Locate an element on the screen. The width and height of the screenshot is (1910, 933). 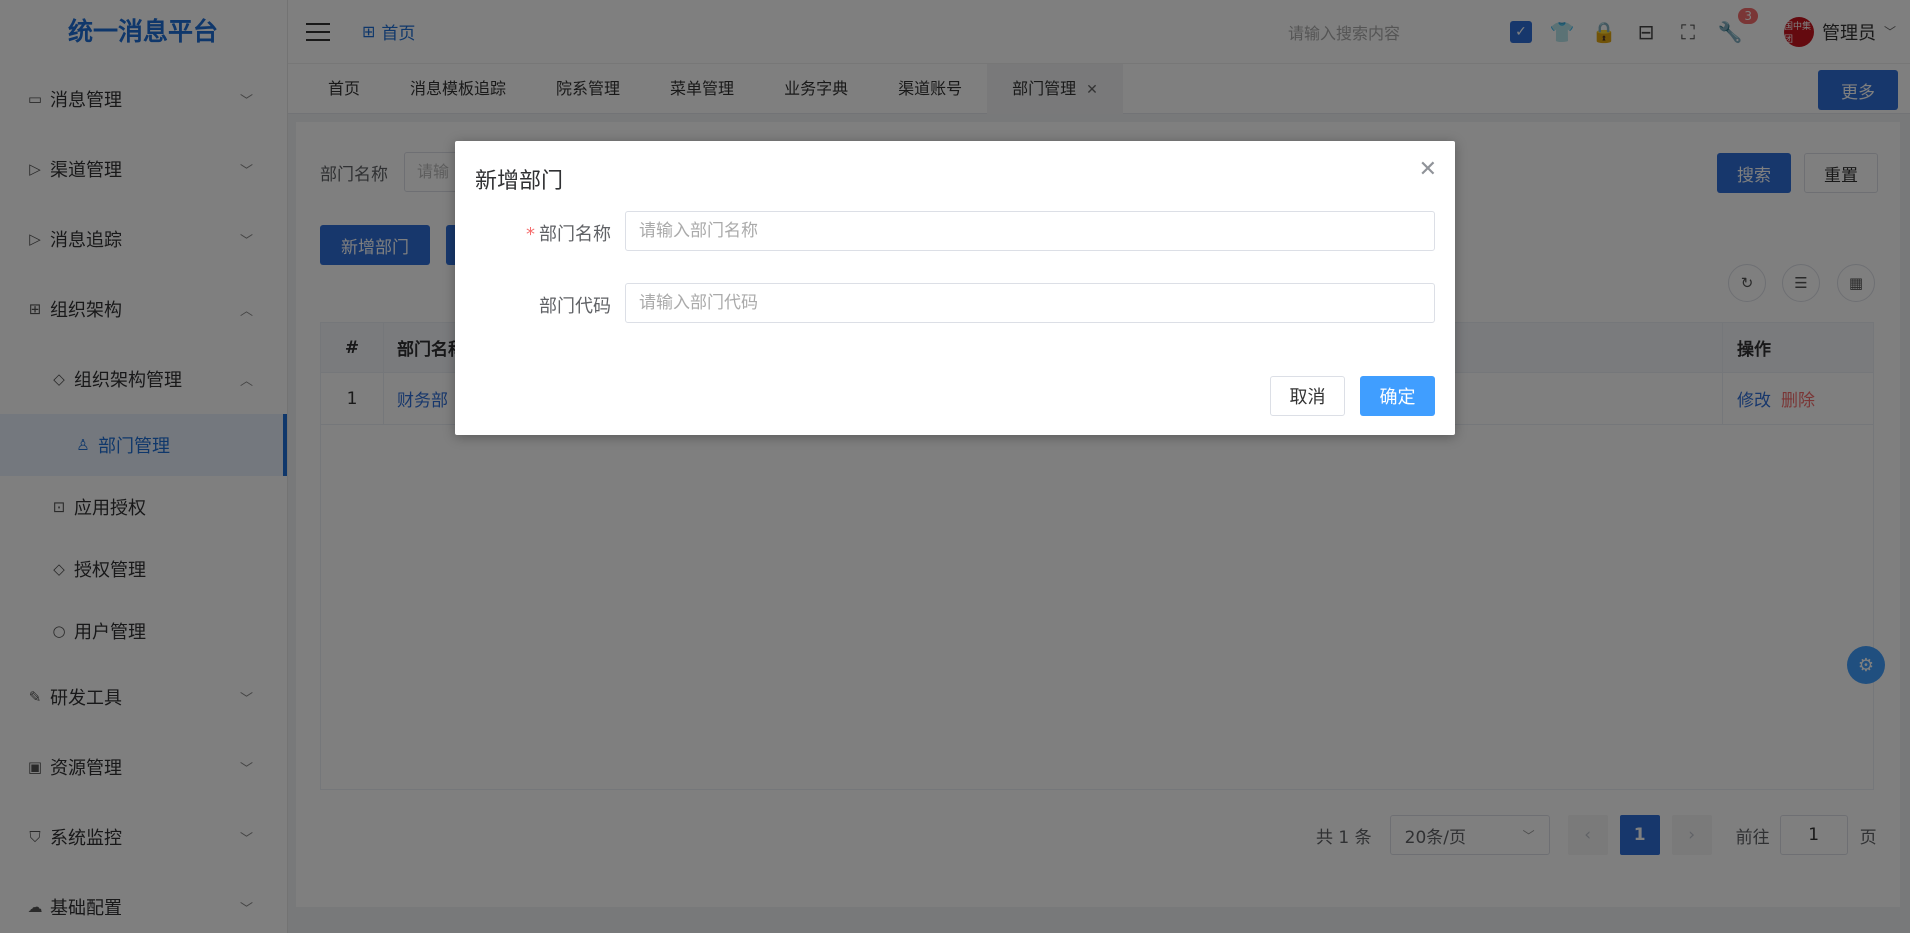
close-icon: ✕ is located at coordinates (1428, 169).